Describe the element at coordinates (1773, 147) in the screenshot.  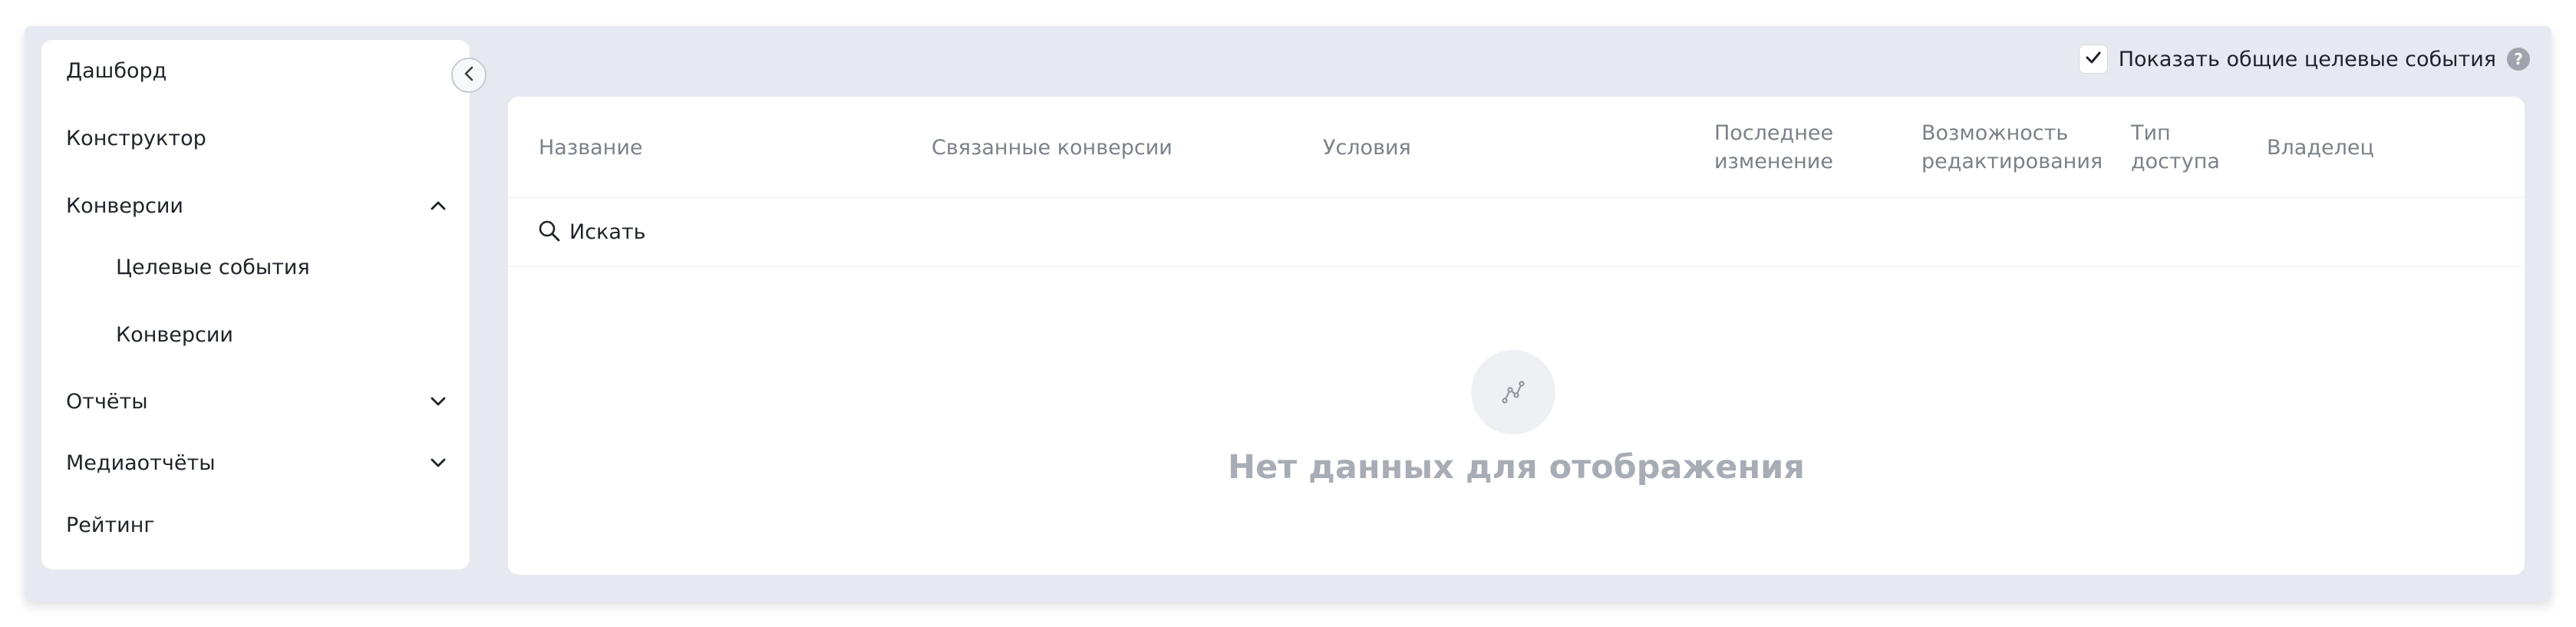
I see `column-header-last-modified: Последнее изменение` at that location.